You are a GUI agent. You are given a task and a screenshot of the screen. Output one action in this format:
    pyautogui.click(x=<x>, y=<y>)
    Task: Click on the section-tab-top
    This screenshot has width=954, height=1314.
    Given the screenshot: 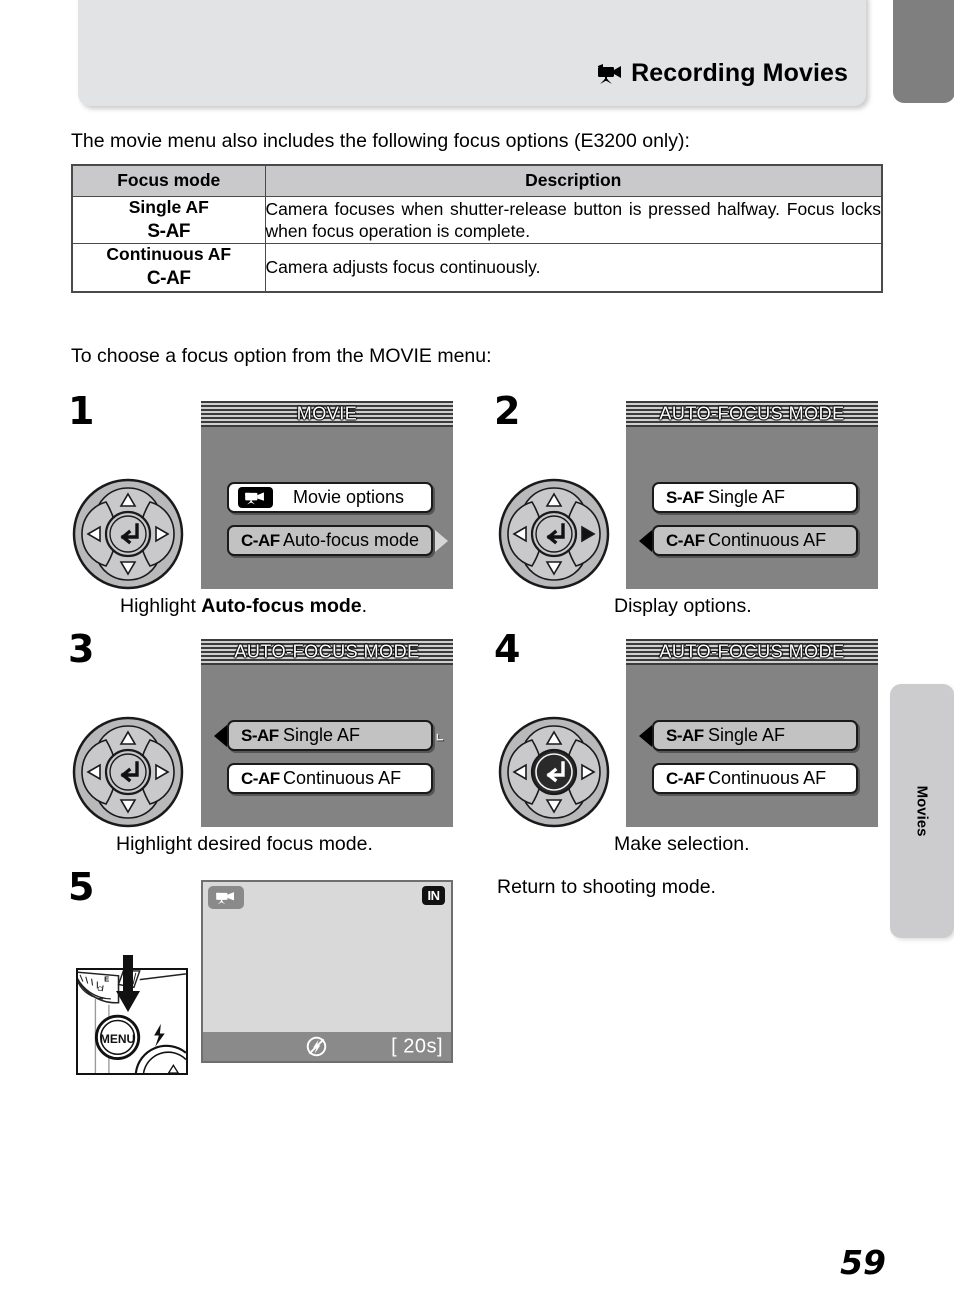 What is the action you would take?
    pyautogui.click(x=923, y=51)
    